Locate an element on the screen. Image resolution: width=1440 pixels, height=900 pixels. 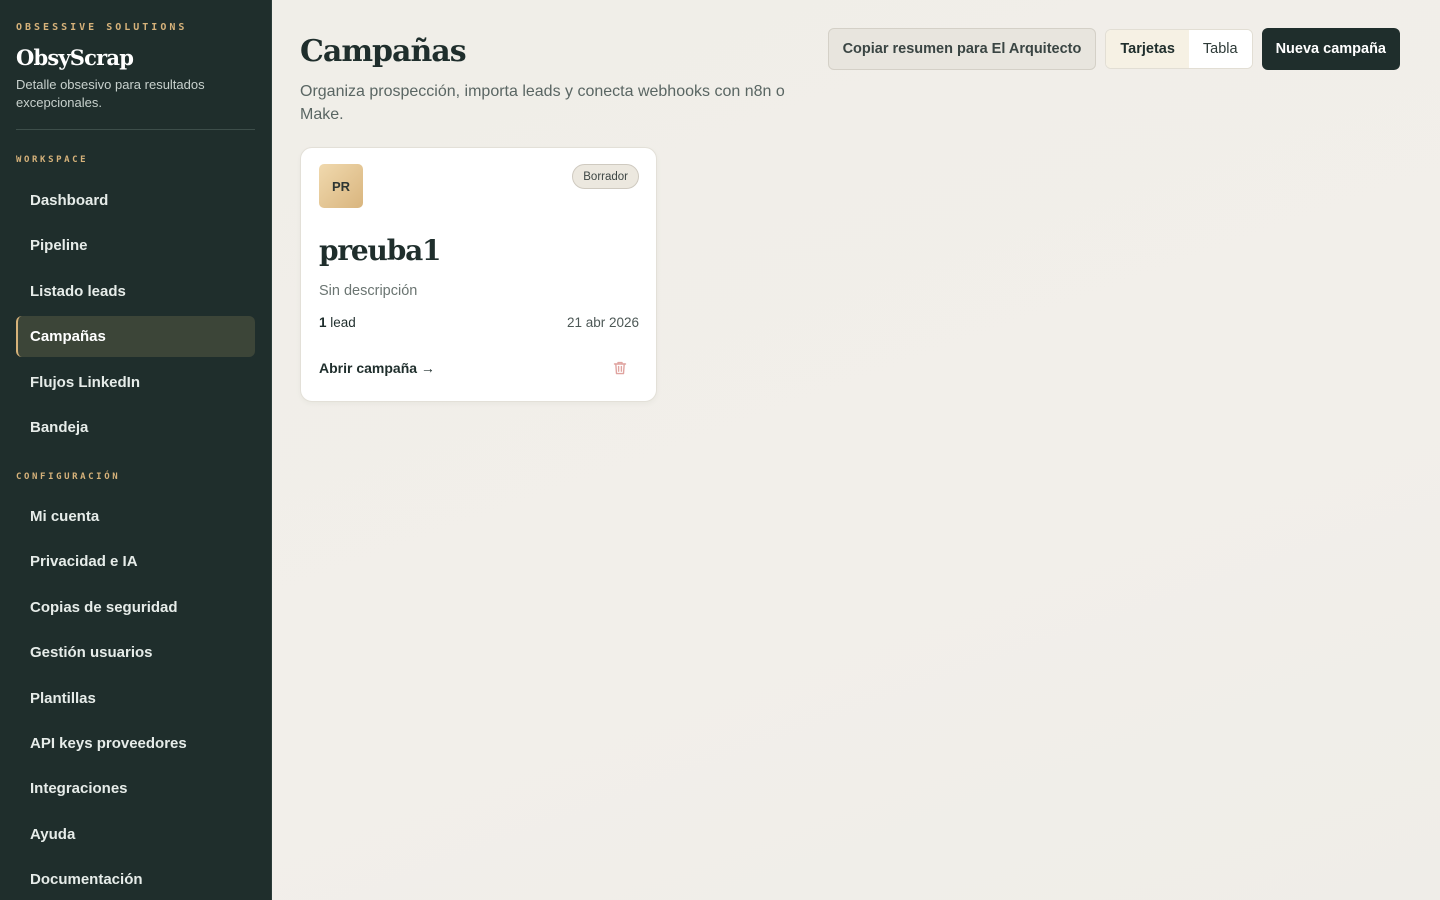
campaign-name: preuba1 is located at coordinates (380, 250).